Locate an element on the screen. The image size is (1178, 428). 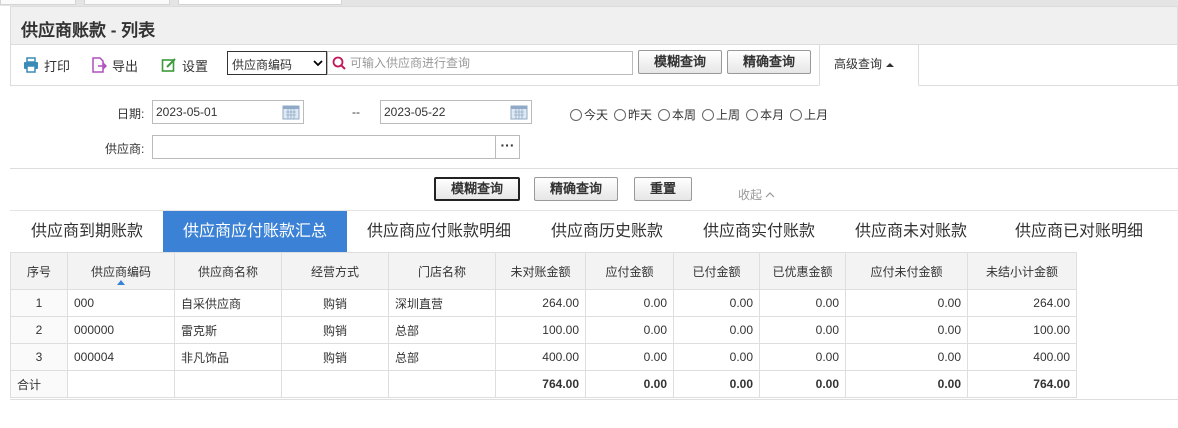
window-tab-active is located at coordinates (260, 2).